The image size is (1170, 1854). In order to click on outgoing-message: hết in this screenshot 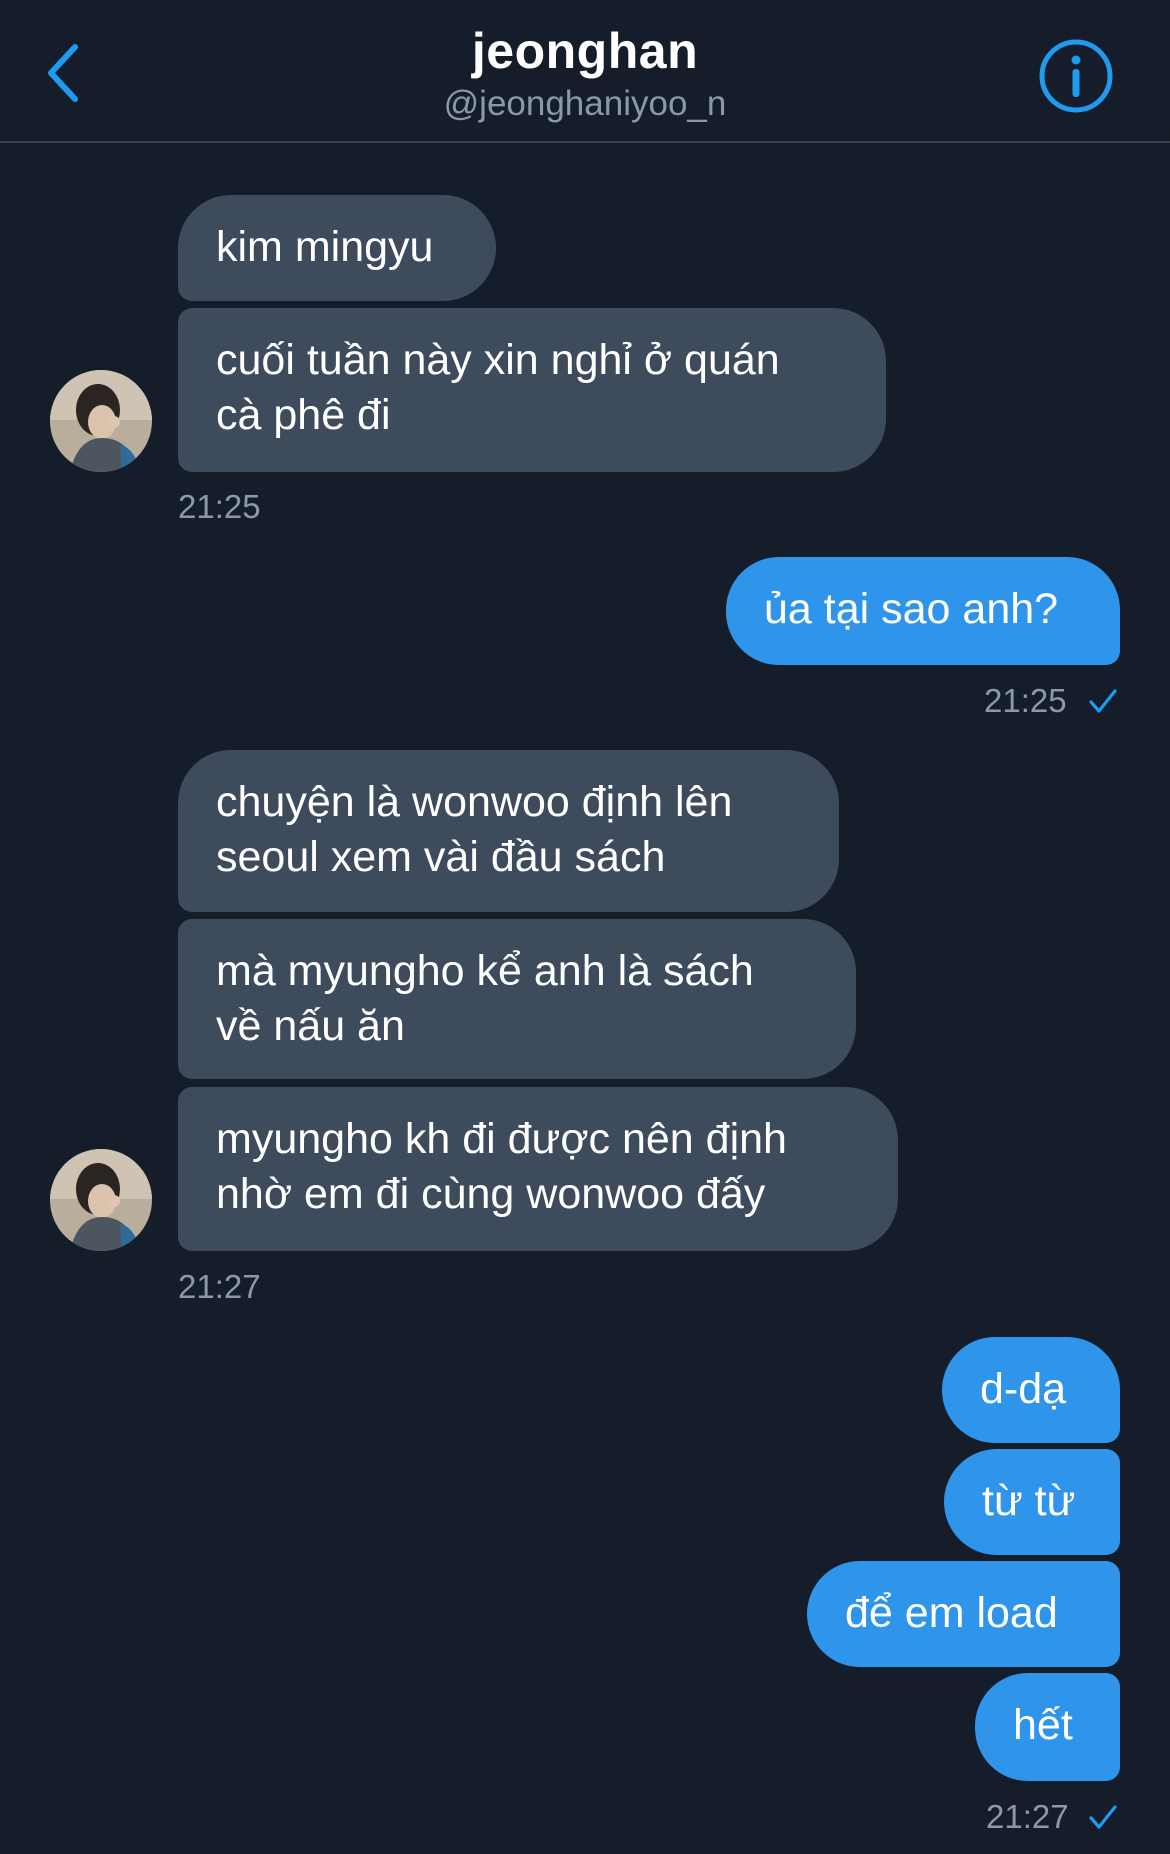, I will do `click(1047, 1727)`.